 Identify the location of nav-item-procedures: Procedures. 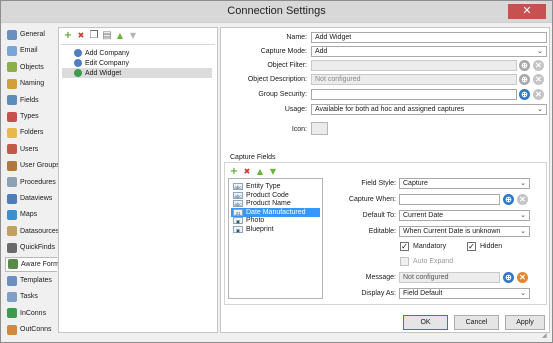
(31, 182).